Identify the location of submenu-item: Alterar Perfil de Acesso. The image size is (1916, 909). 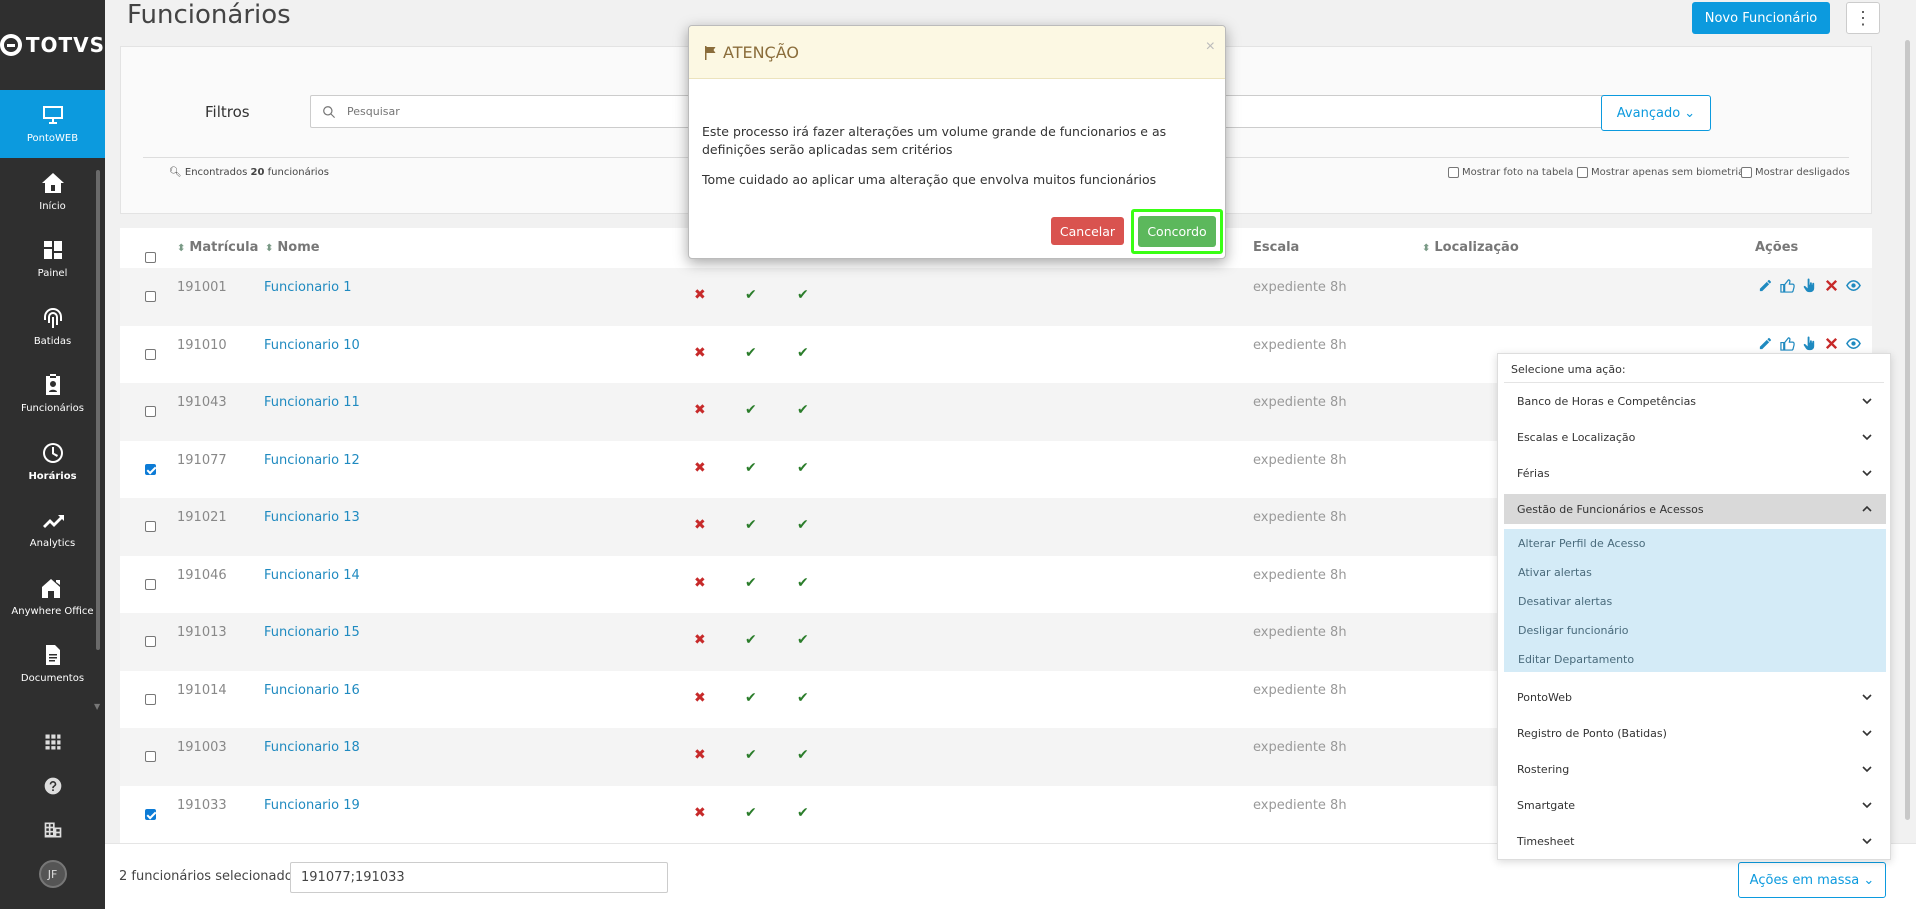
(1582, 543).